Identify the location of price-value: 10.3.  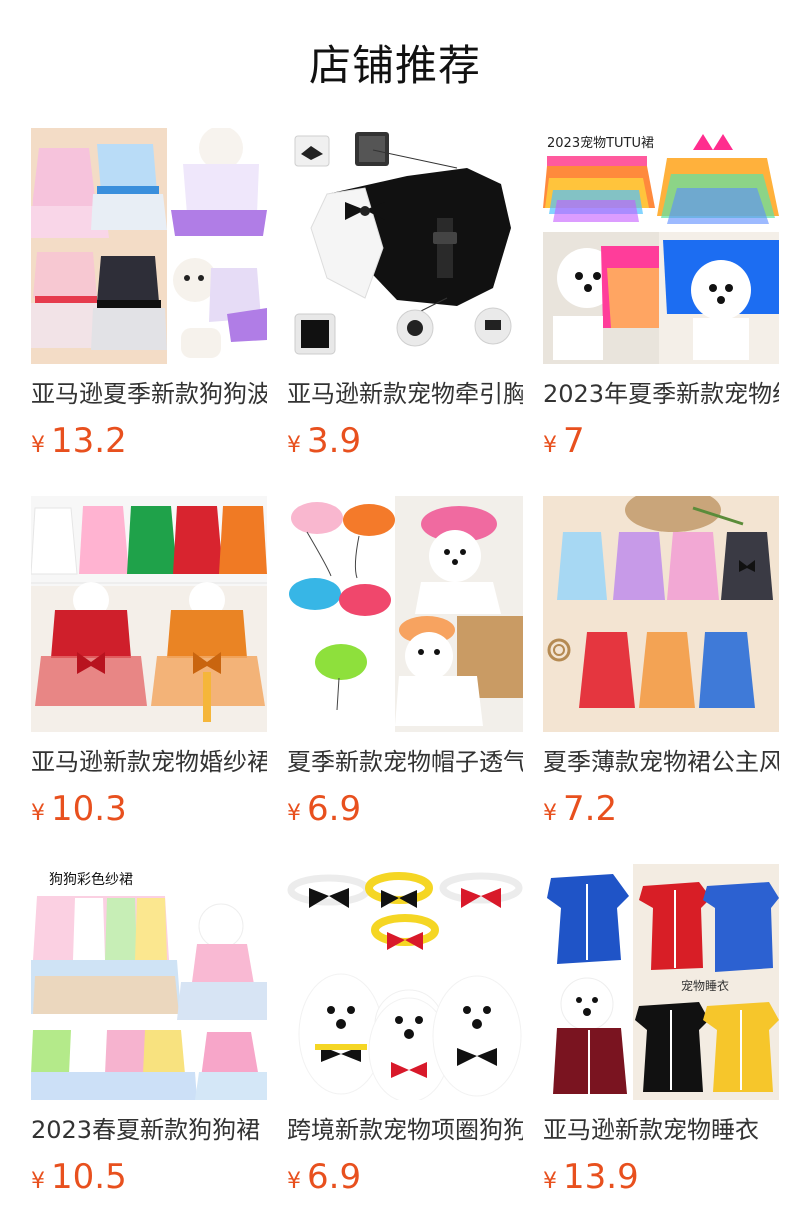
(89, 809).